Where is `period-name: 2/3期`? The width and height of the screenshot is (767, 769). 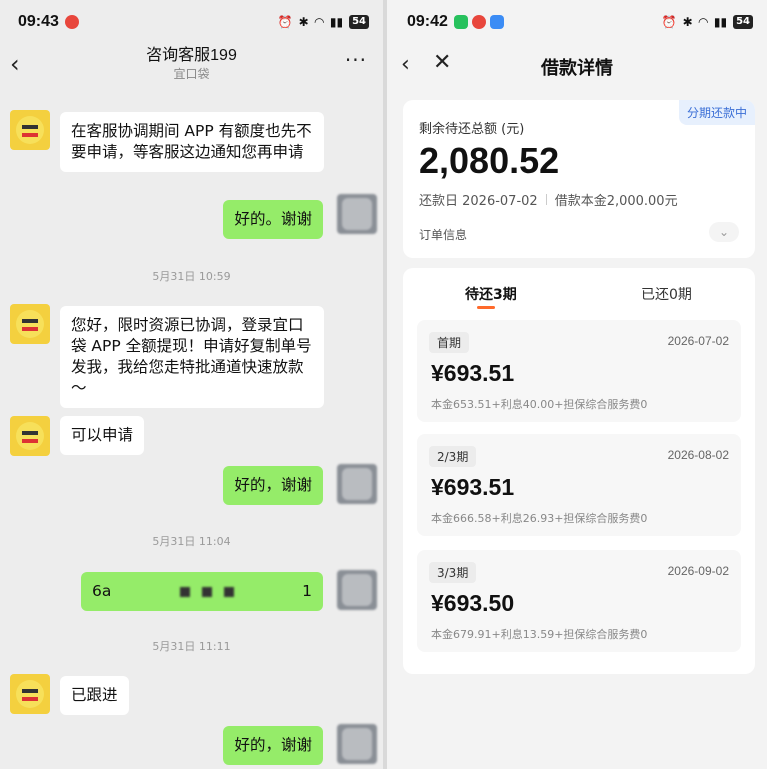
period-name: 2/3期 is located at coordinates (453, 456).